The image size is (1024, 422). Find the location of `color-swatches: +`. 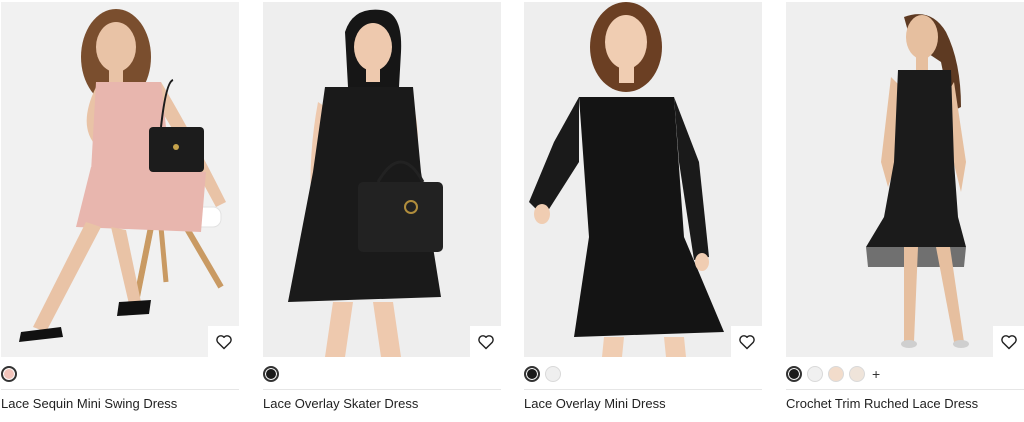

color-swatches: + is located at coordinates (833, 374).